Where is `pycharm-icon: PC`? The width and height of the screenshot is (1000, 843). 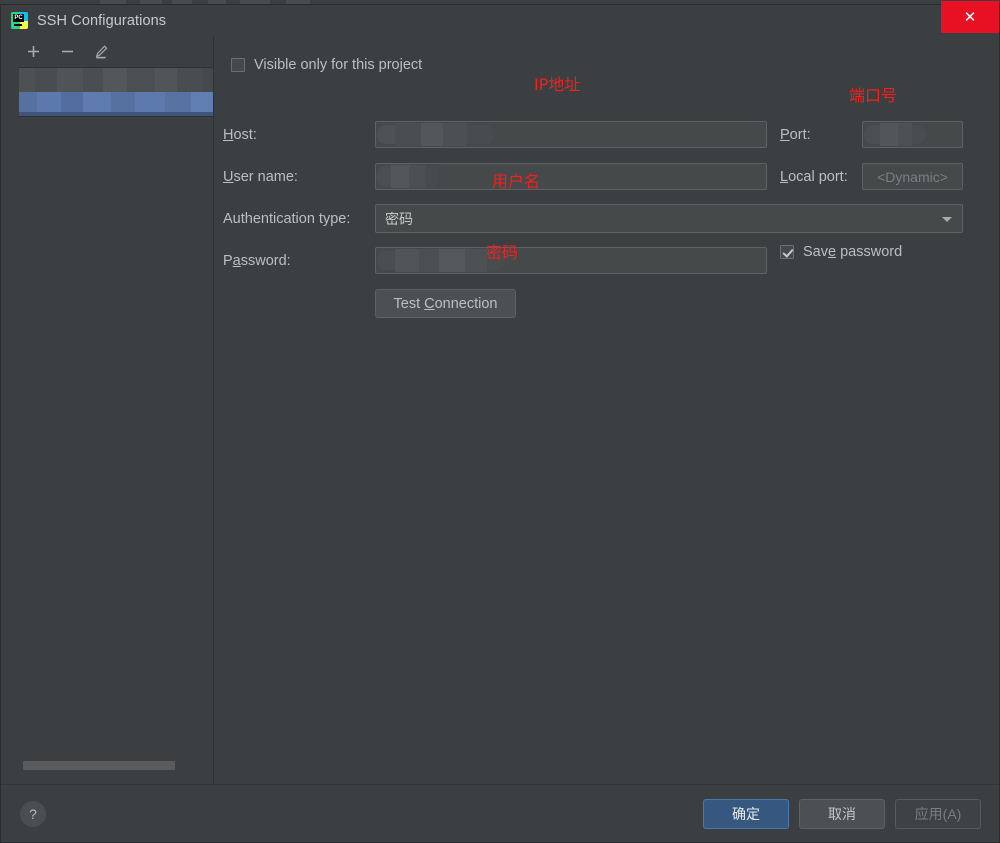 pycharm-icon: PC is located at coordinates (19, 20).